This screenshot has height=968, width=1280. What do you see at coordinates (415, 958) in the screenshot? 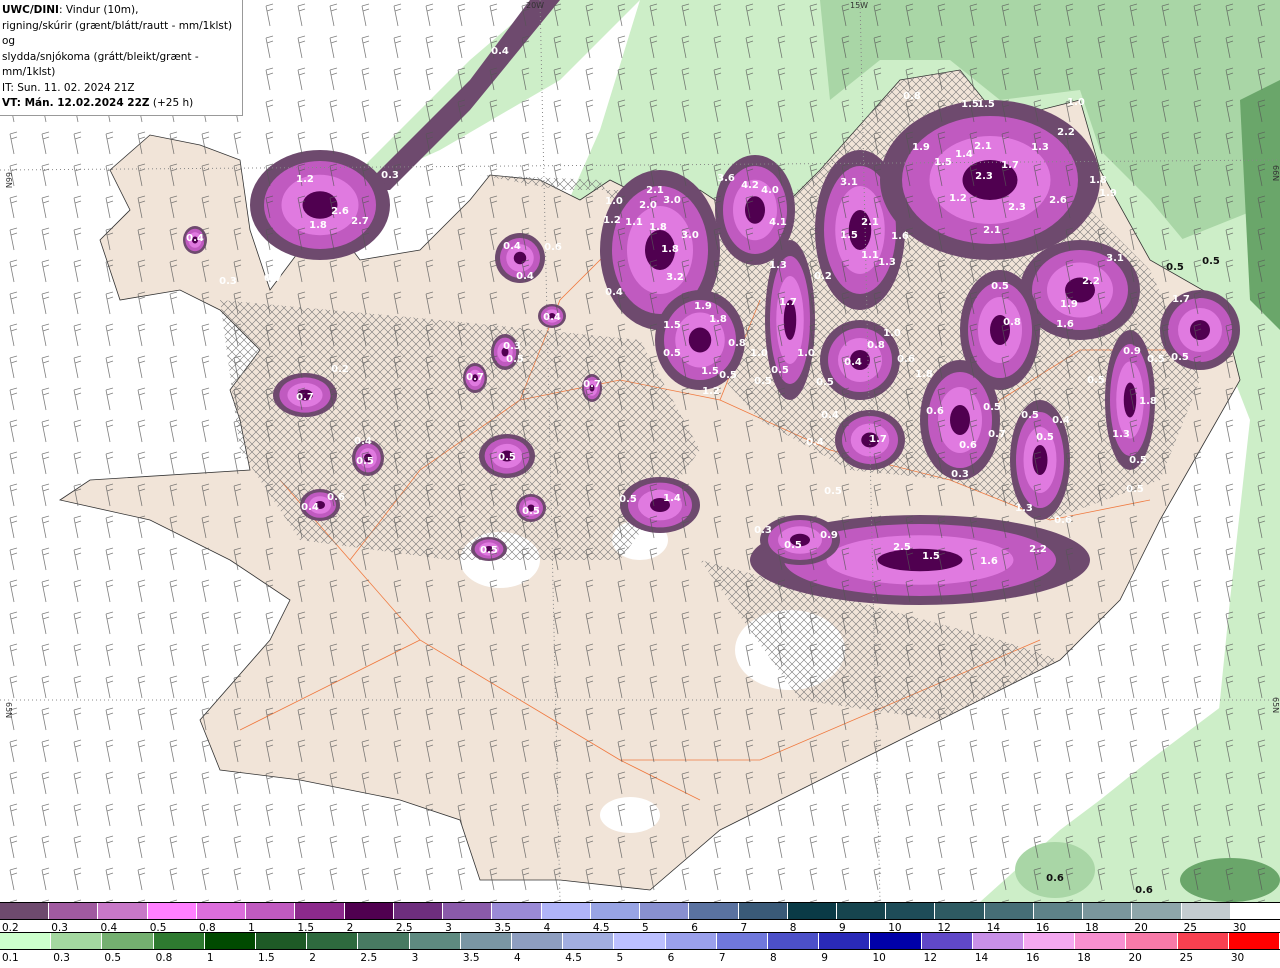
I see `rain-legend-label: 3` at bounding box center [415, 958].